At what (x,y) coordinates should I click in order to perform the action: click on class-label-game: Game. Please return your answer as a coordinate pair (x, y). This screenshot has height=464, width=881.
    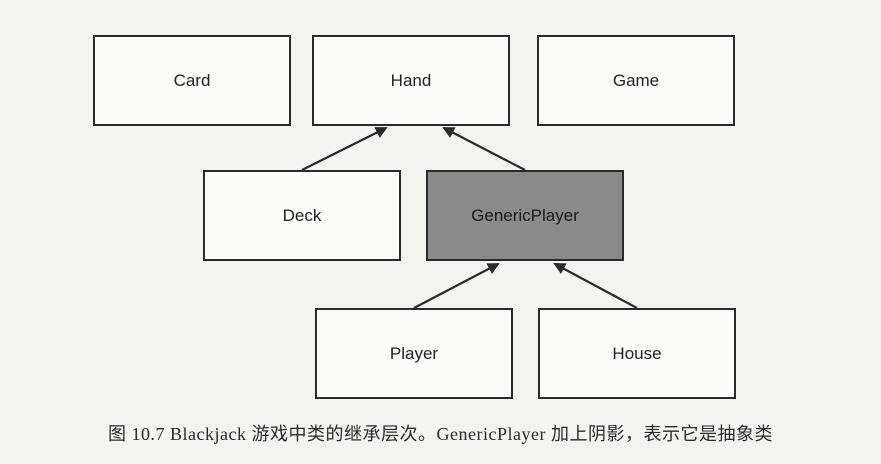
    Looking at the image, I should click on (636, 80).